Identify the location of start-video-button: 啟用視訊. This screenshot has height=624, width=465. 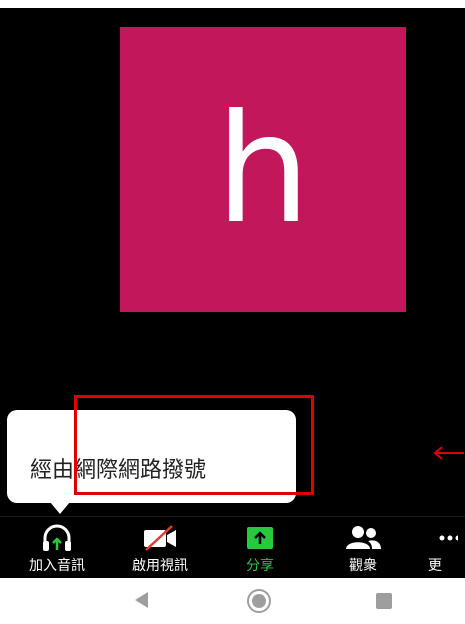
(160, 549).